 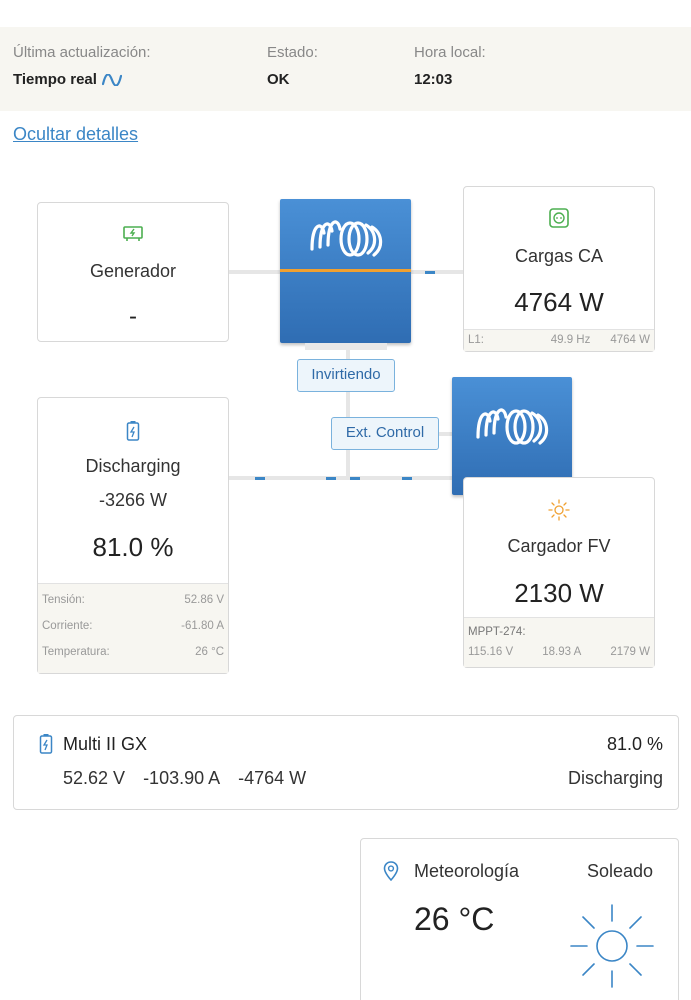 What do you see at coordinates (133, 600) in the screenshot?
I see `battery-voltage-row: Tensión: 52.86 V` at bounding box center [133, 600].